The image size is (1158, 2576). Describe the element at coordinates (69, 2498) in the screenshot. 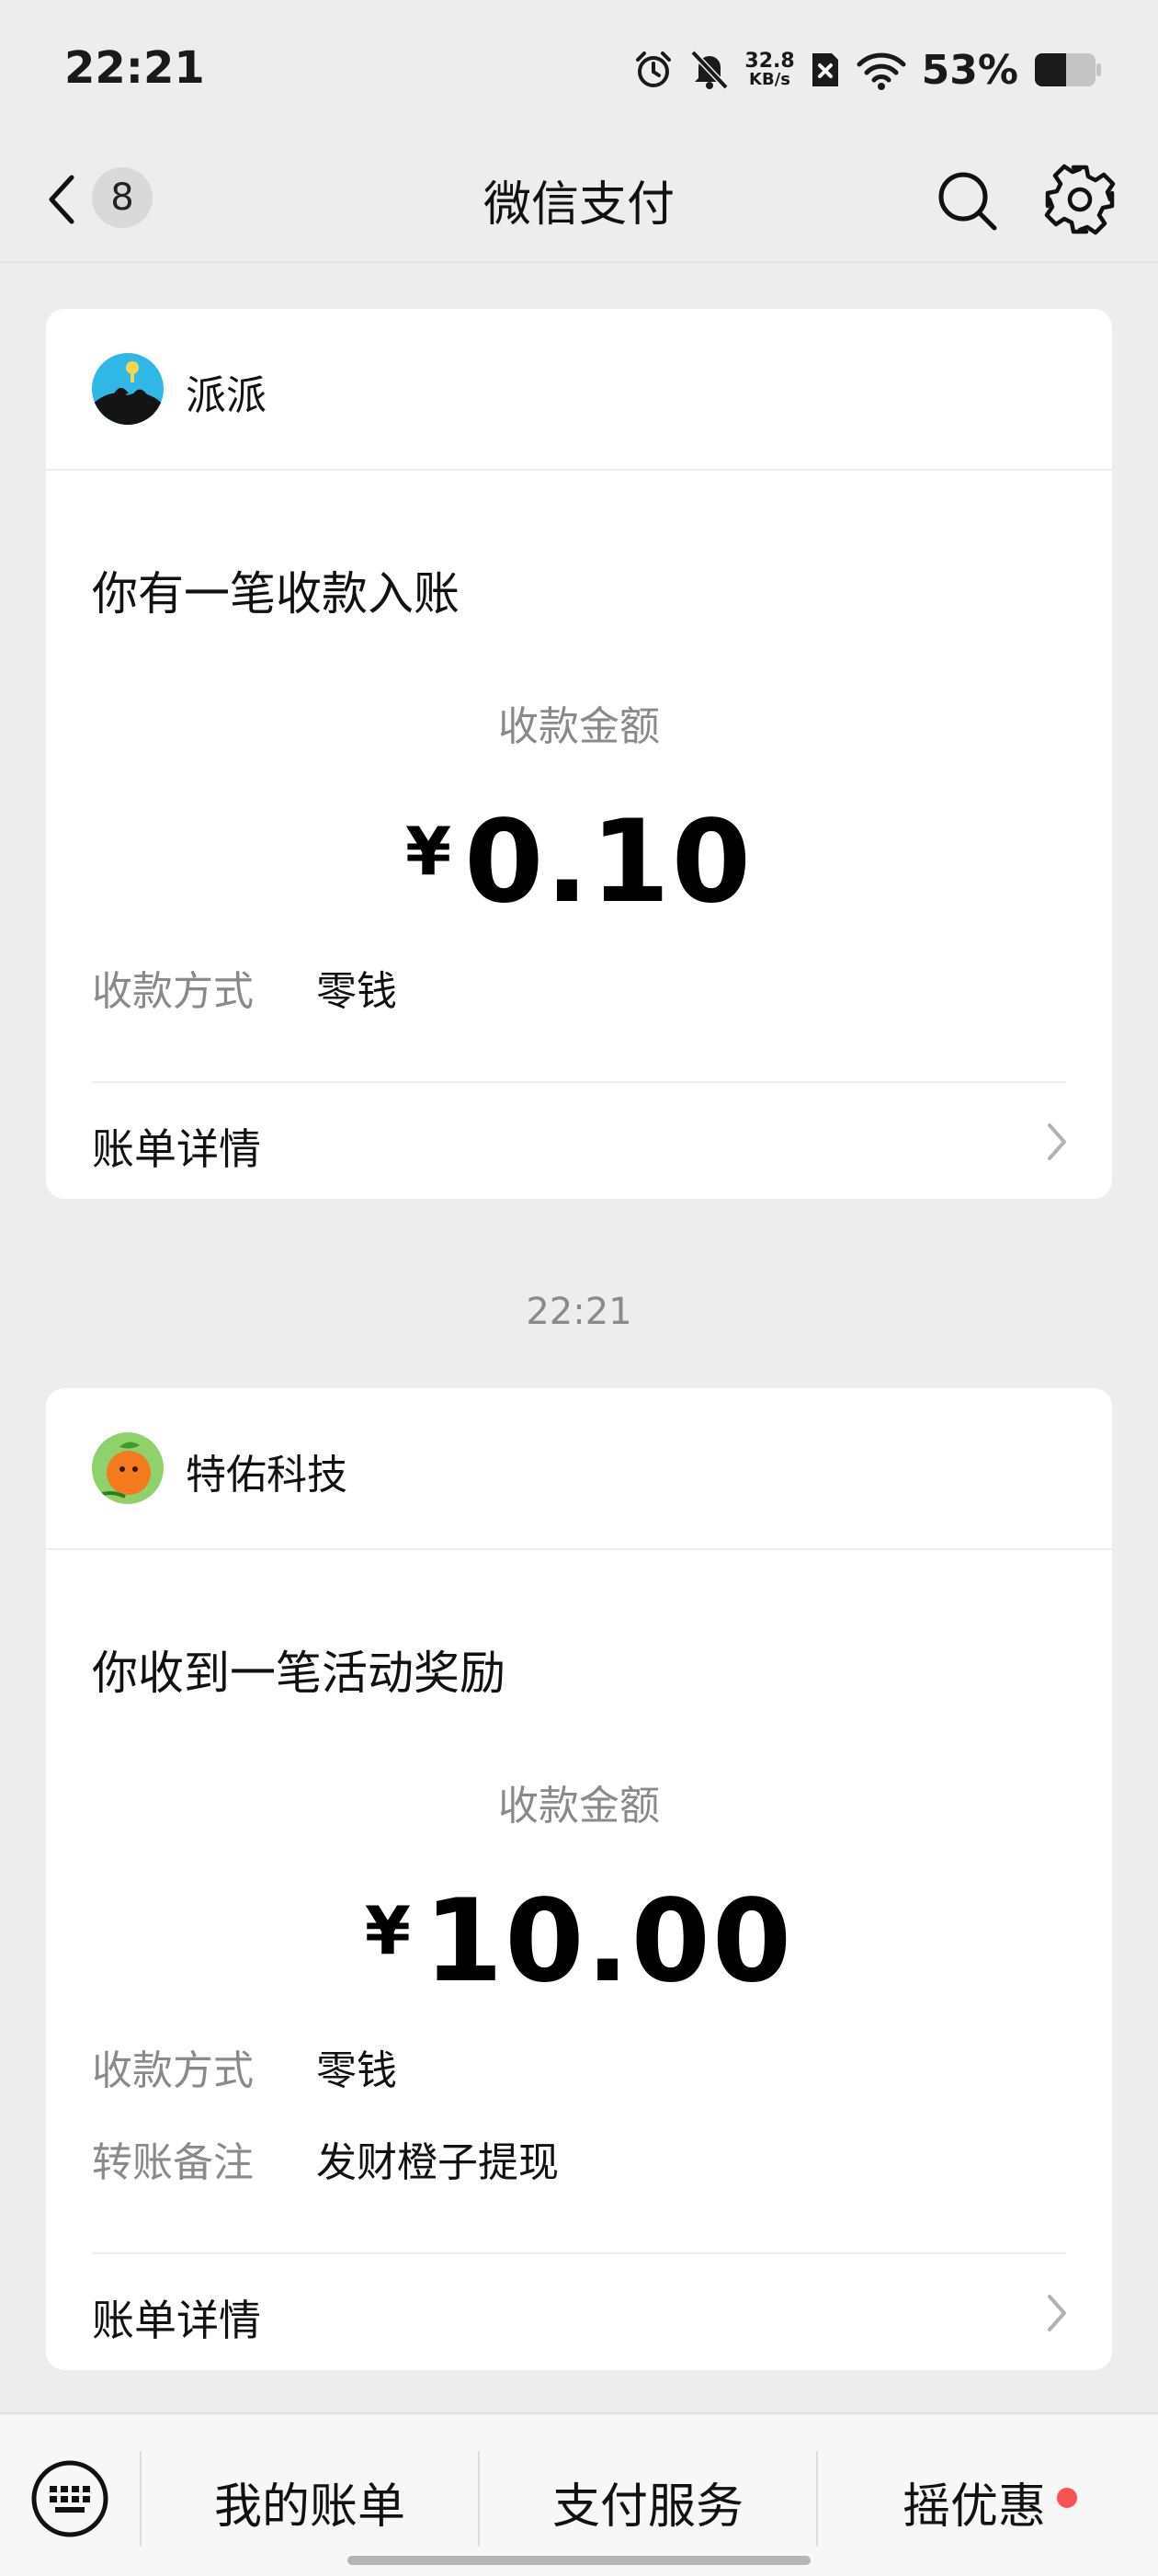

I see `keyboard-icon` at that location.